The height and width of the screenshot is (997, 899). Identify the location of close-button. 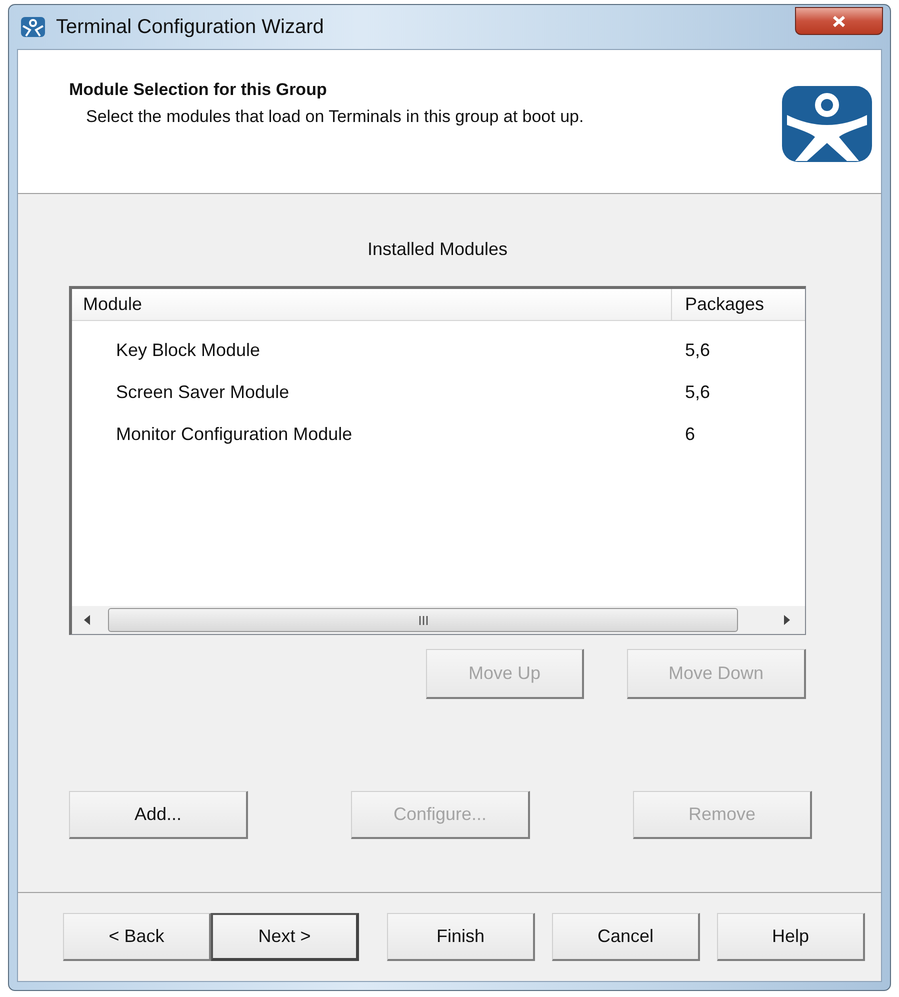
(839, 21).